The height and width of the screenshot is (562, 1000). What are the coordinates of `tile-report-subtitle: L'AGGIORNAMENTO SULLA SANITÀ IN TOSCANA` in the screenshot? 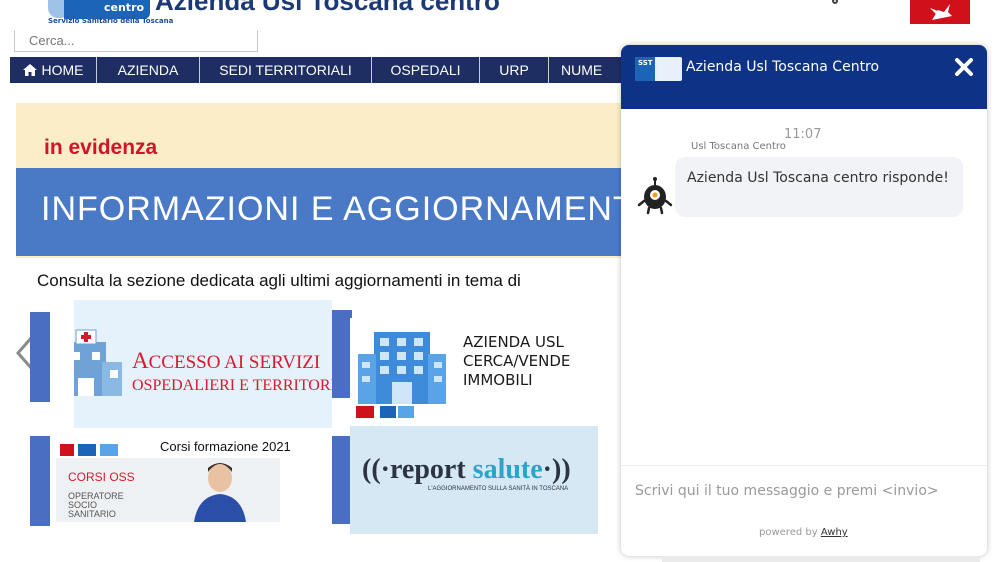 It's located at (498, 489).